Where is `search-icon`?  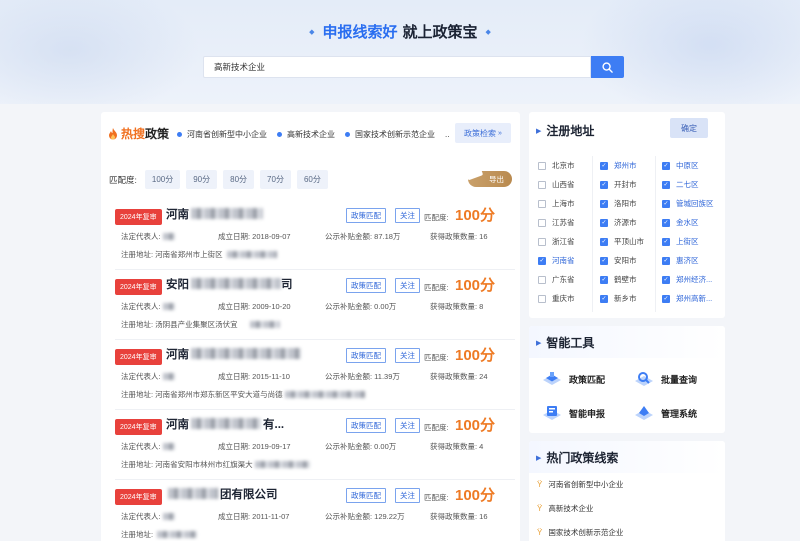 search-icon is located at coordinates (607, 67).